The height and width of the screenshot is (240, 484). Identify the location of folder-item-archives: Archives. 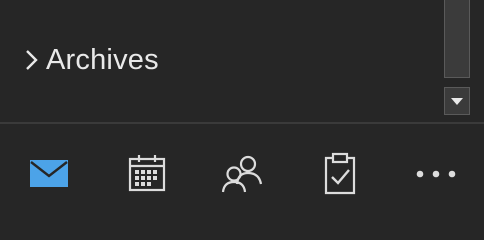
(90, 60).